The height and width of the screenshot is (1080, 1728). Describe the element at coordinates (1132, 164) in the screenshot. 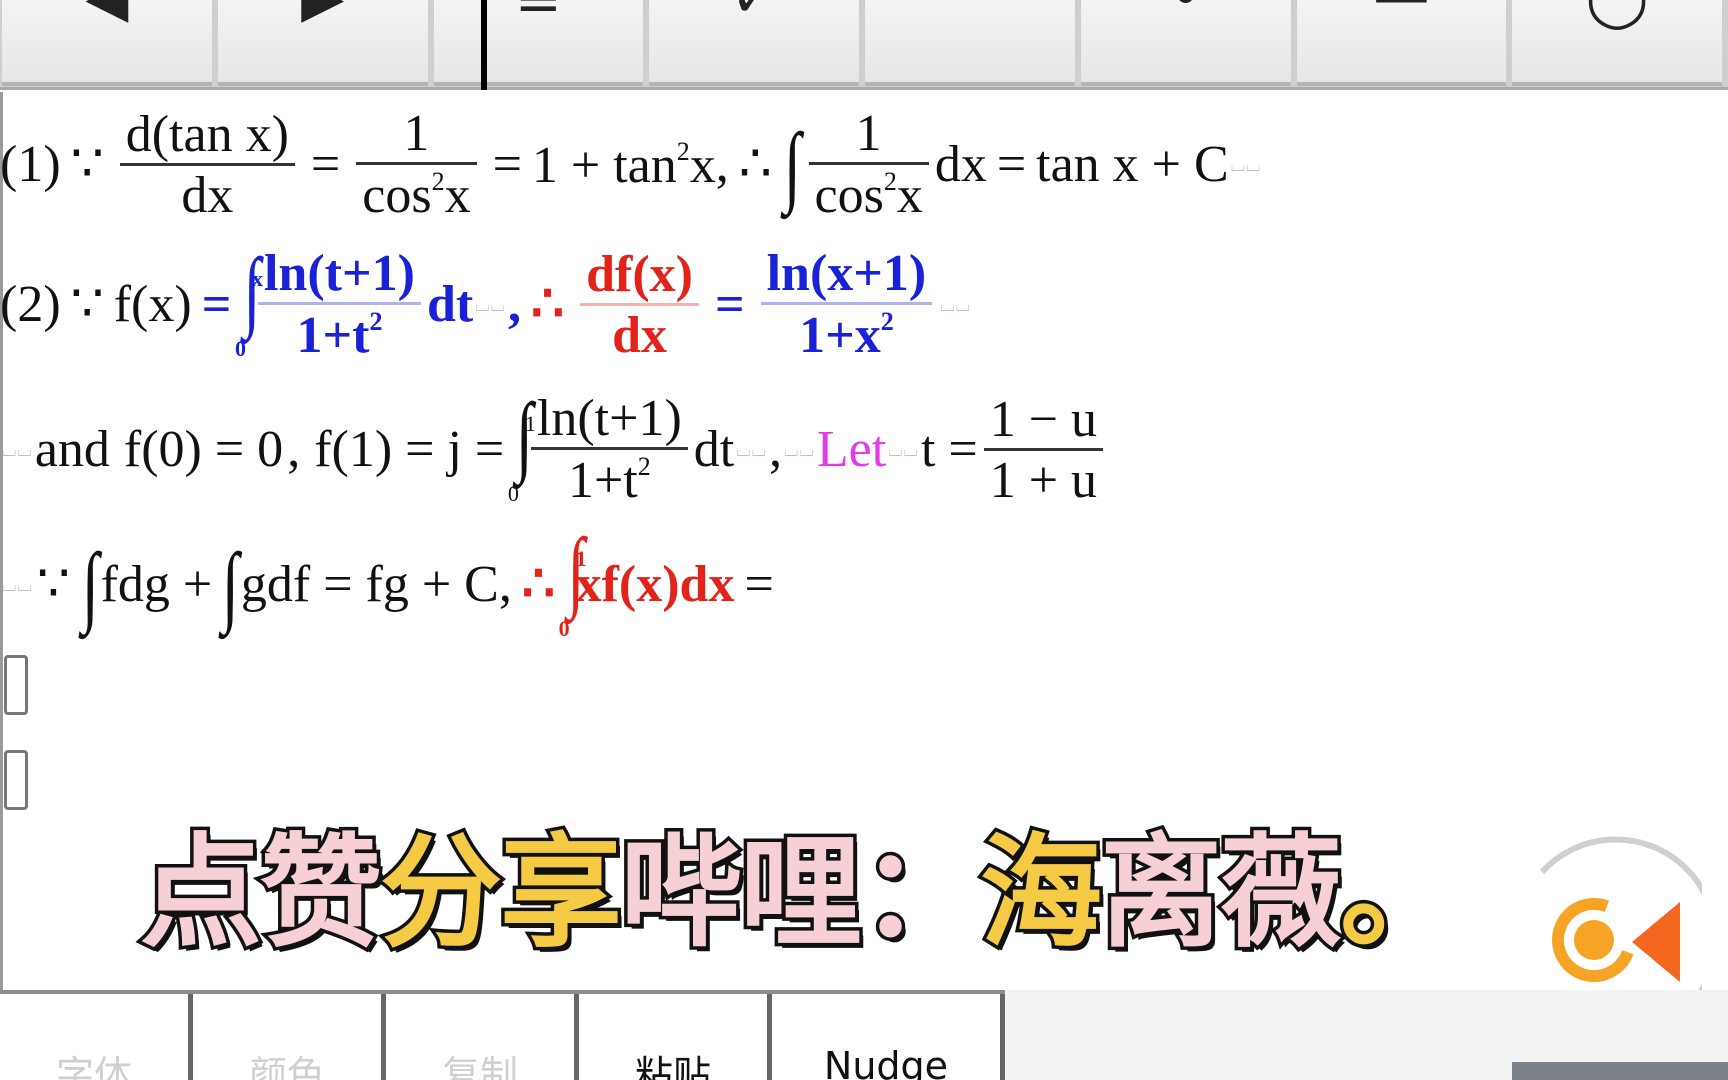

I see `integral-result: tan x + C` at that location.